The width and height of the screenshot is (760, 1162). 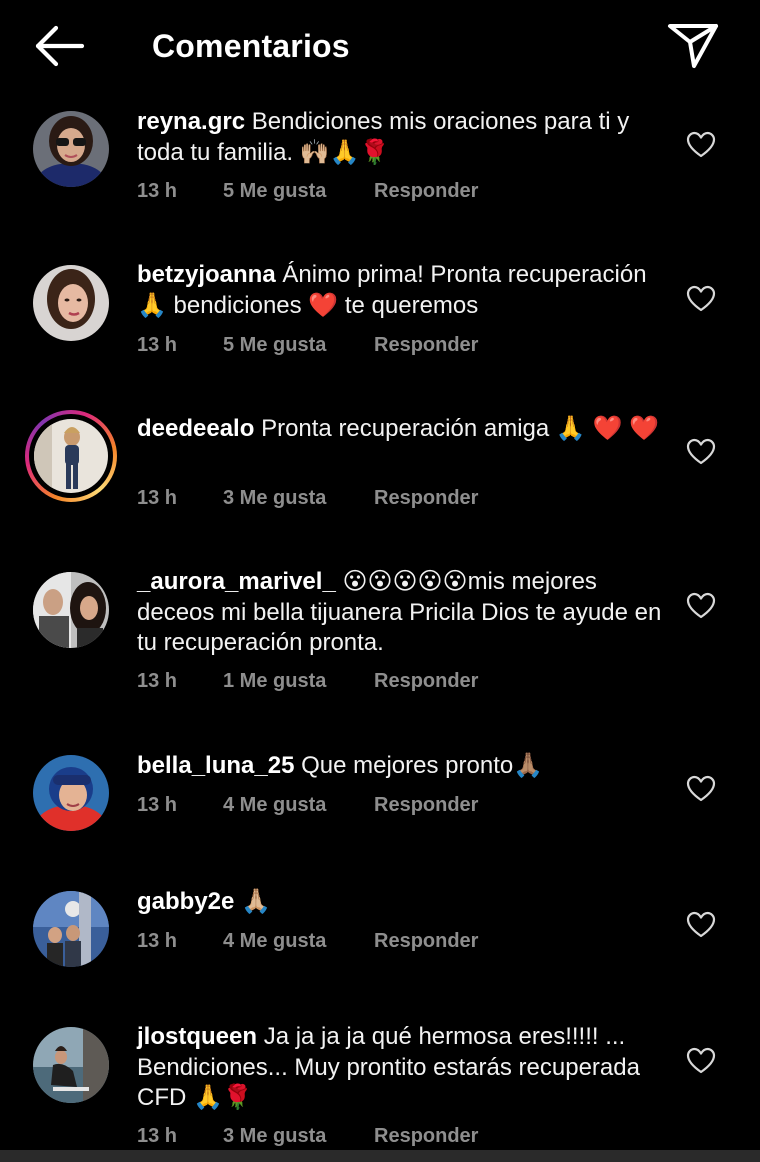 I want to click on comment-text: bella_luna_25 Que mejores pronto🙏🏽, so click(x=401, y=766).